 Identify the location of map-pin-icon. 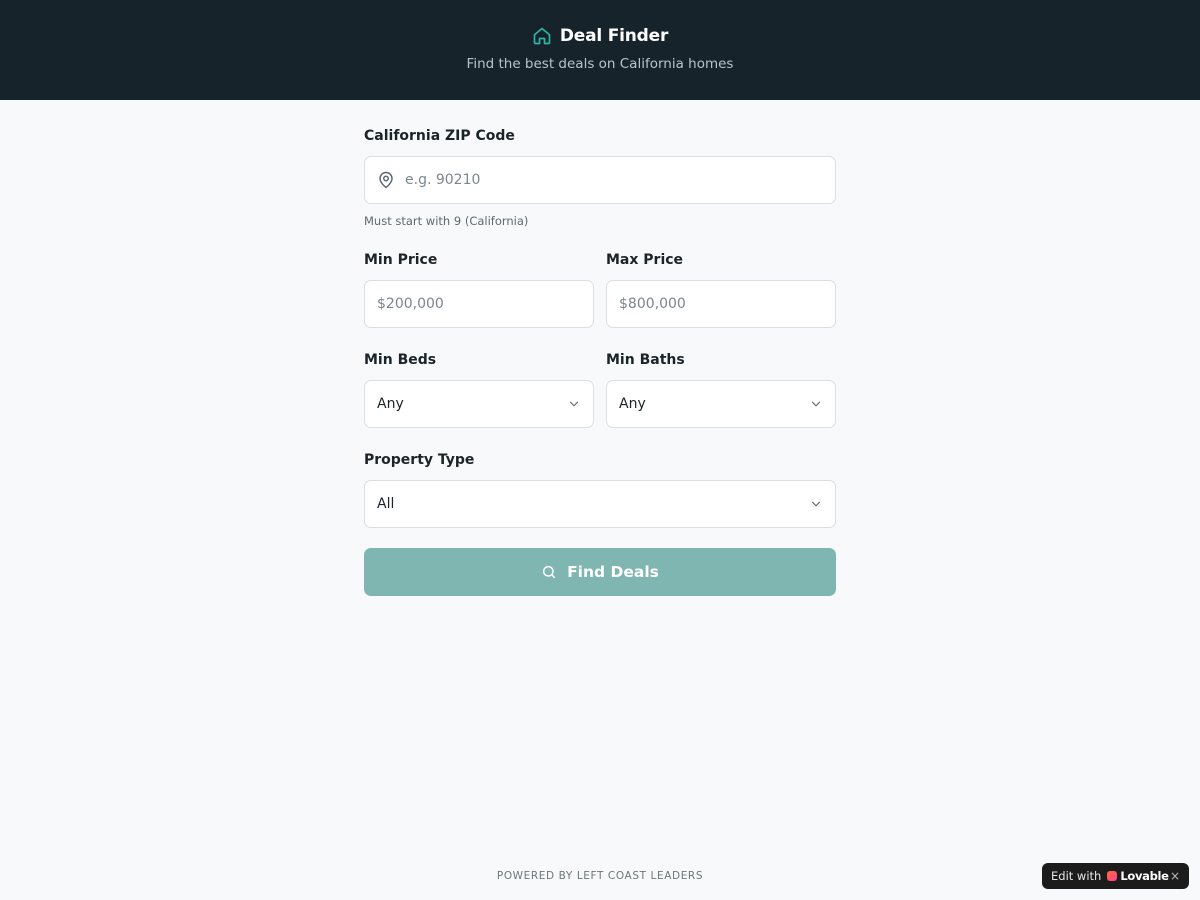
(386, 180).